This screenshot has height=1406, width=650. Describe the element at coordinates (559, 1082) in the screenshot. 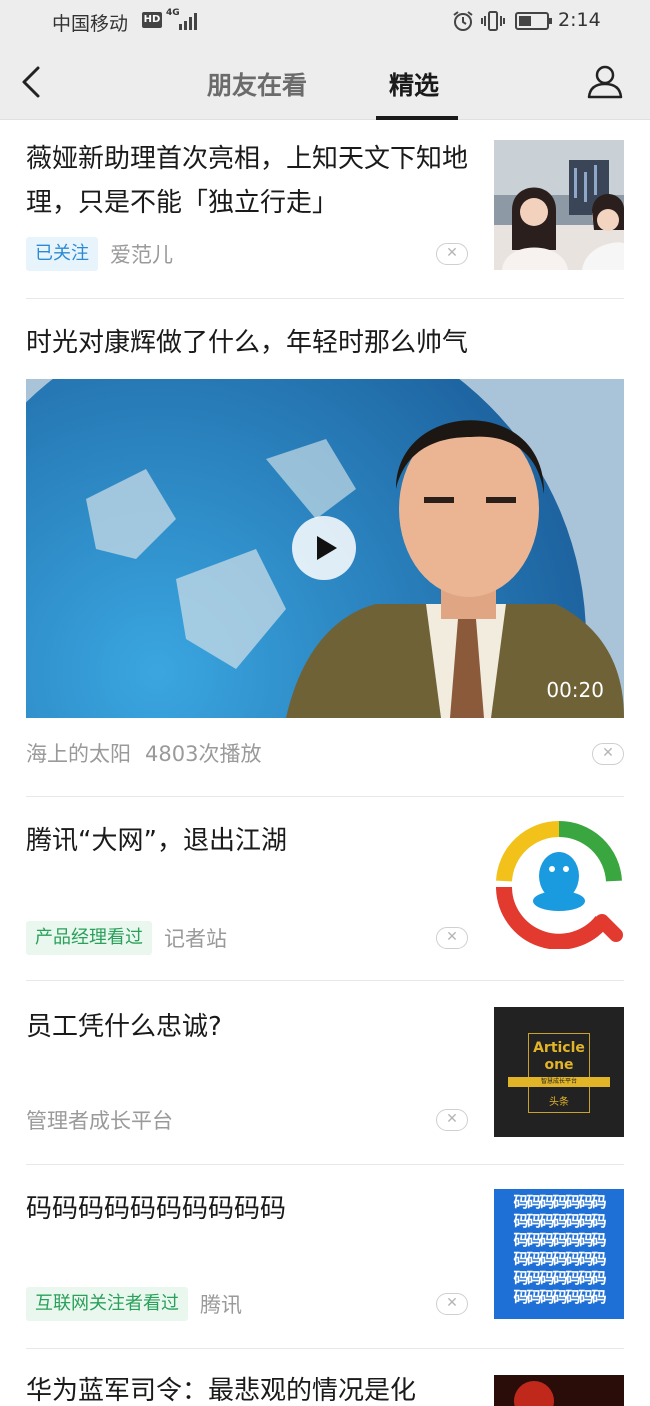

I see `thumbnail-subtitle: 智慧成长平台` at that location.